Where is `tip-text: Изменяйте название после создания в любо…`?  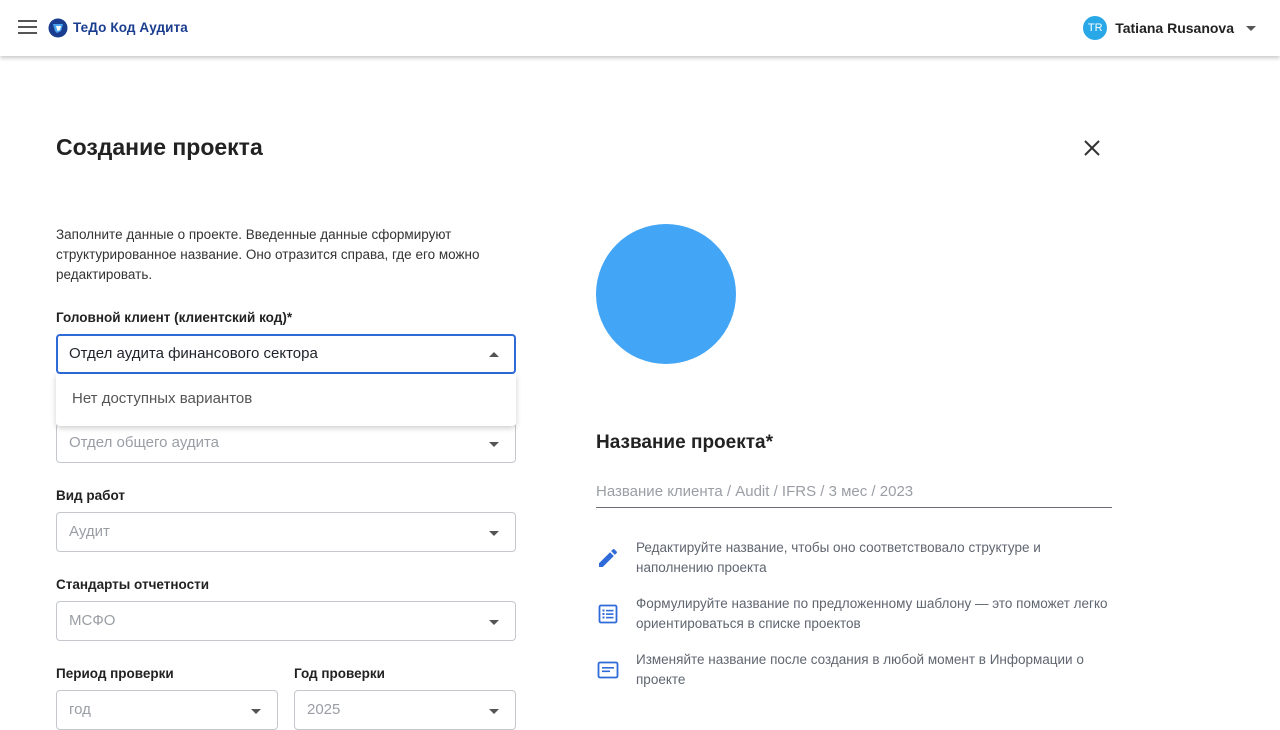 tip-text: Изменяйте название после создания в любо… is located at coordinates (860, 669).